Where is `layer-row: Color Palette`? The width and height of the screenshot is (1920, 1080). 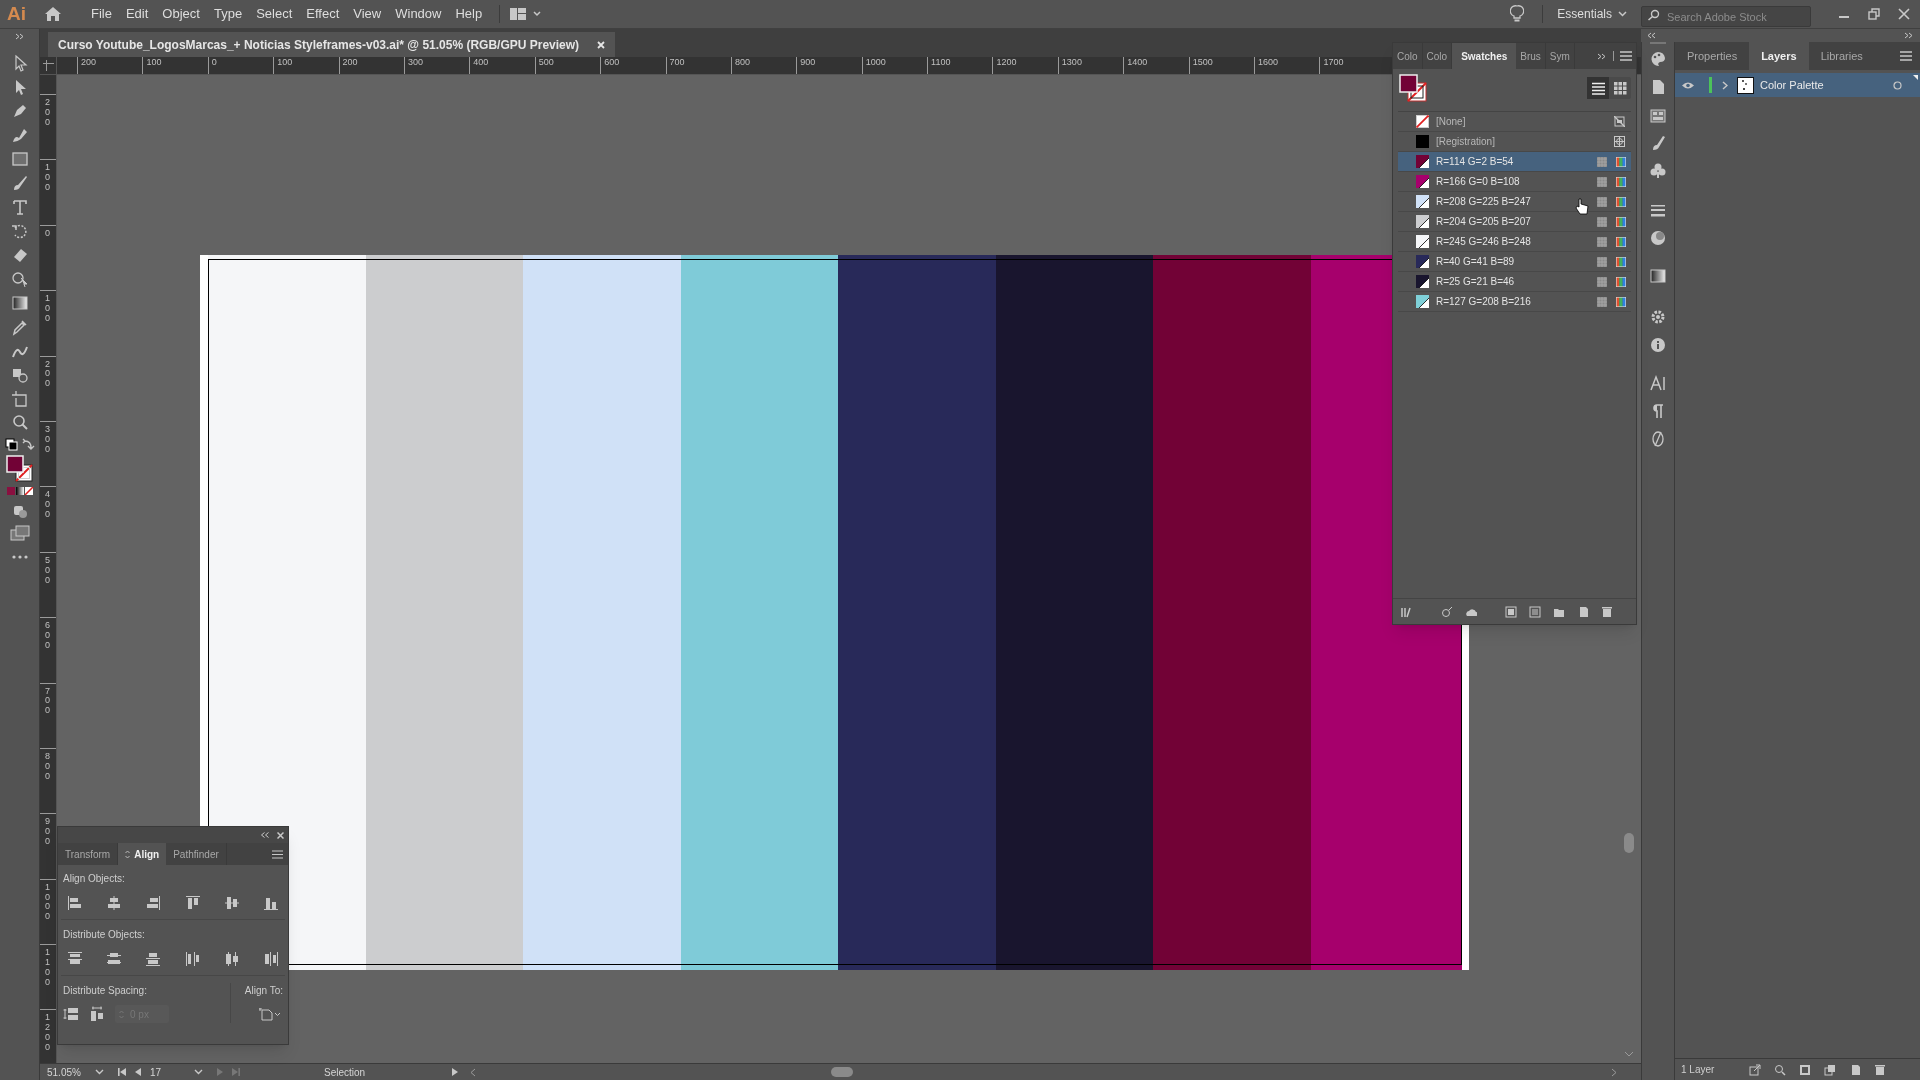 layer-row: Color Palette is located at coordinates (1797, 85).